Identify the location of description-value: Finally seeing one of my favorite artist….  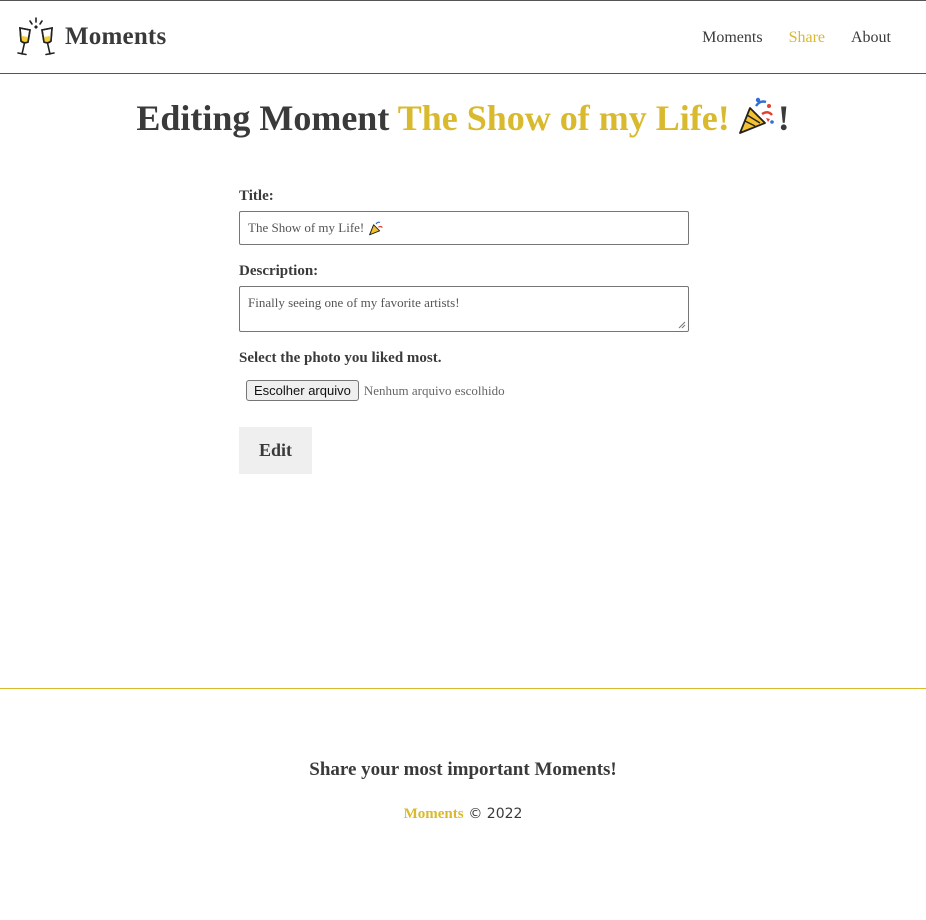
(354, 302).